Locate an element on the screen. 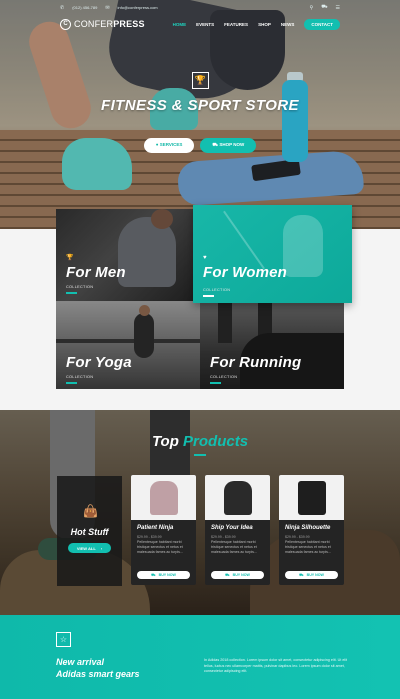  shop-now-label: SHOP NOW is located at coordinates (232, 144).